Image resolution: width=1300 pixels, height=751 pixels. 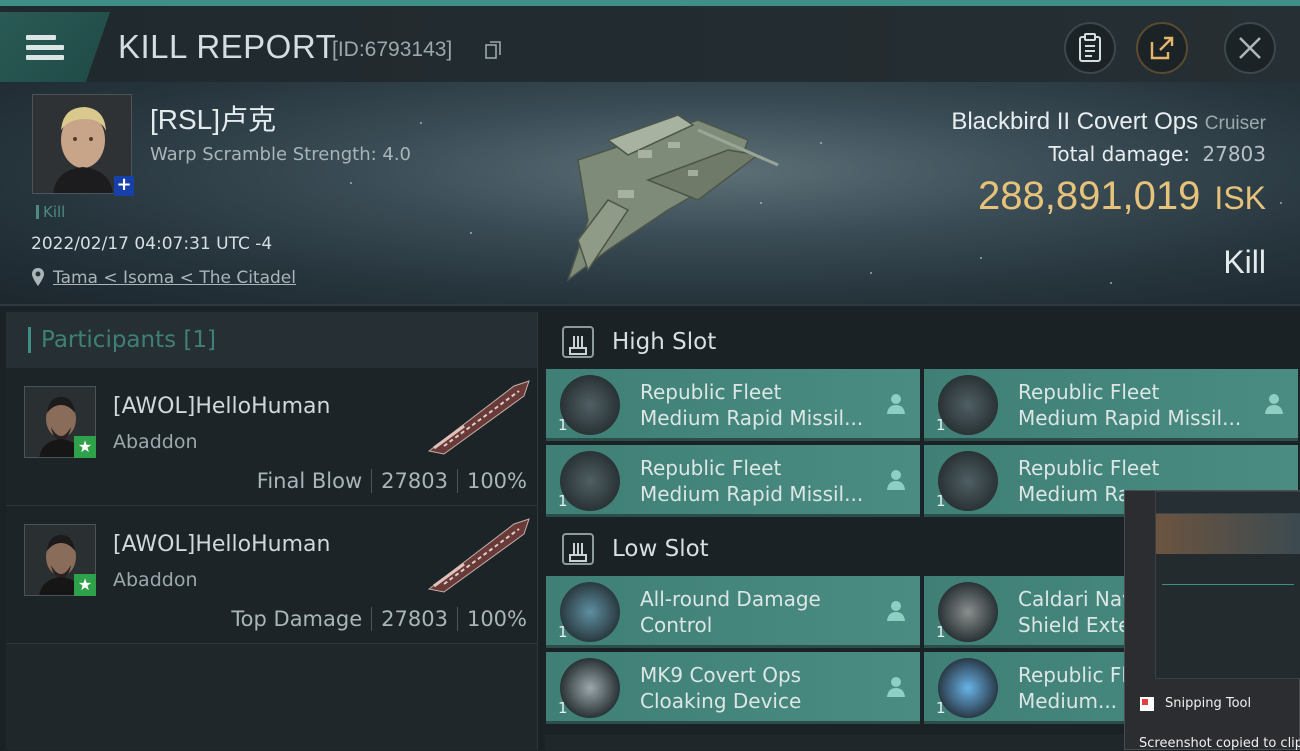 I want to click on module-name-line2: Cloaking Device, so click(x=721, y=701).